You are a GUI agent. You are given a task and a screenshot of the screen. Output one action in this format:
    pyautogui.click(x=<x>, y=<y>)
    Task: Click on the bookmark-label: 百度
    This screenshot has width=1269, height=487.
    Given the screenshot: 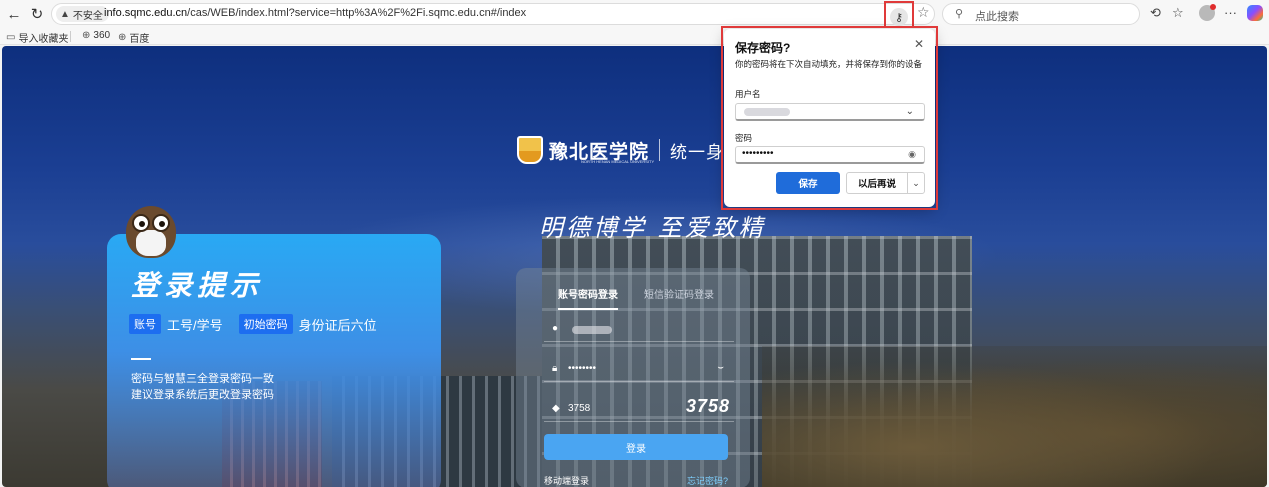 What is the action you would take?
    pyautogui.click(x=139, y=39)
    